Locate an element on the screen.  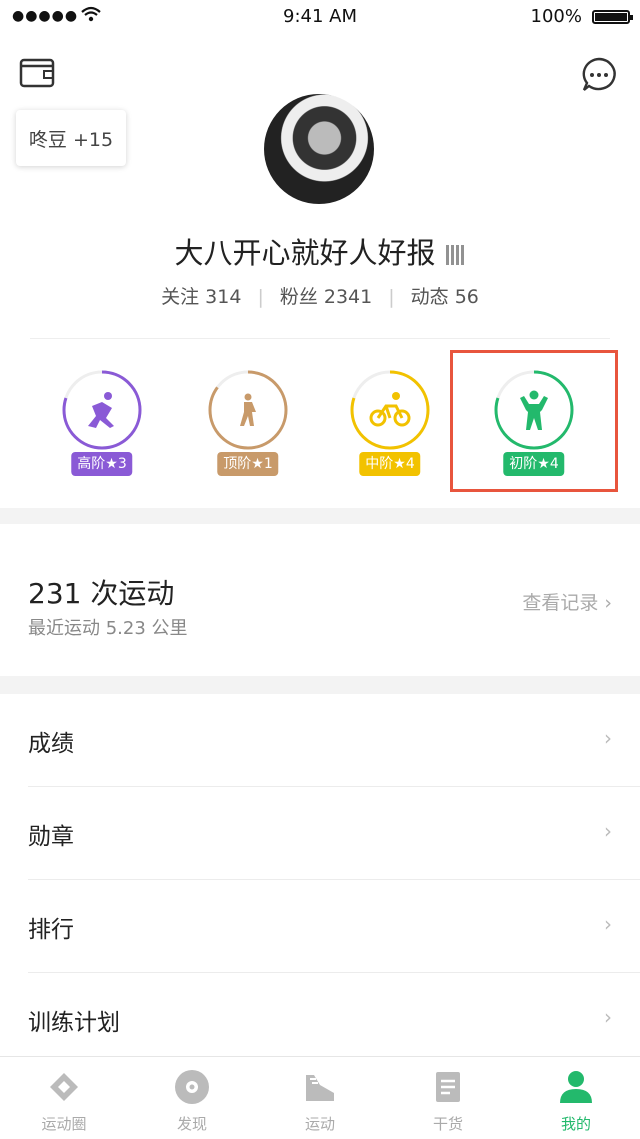
tab-workout: 运动 is located at coordinates (320, 1098).